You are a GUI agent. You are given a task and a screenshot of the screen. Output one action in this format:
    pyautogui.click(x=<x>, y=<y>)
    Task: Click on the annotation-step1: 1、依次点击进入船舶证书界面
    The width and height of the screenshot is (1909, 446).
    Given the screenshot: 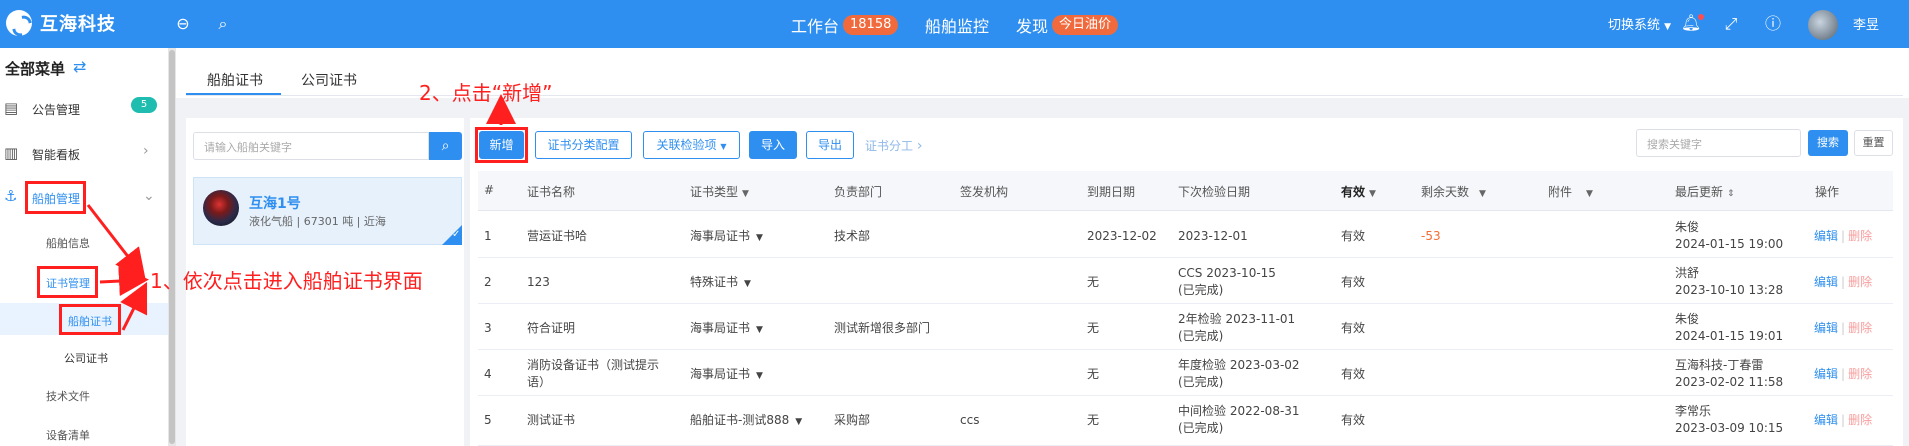 What is the action you would take?
    pyautogui.click(x=286, y=281)
    